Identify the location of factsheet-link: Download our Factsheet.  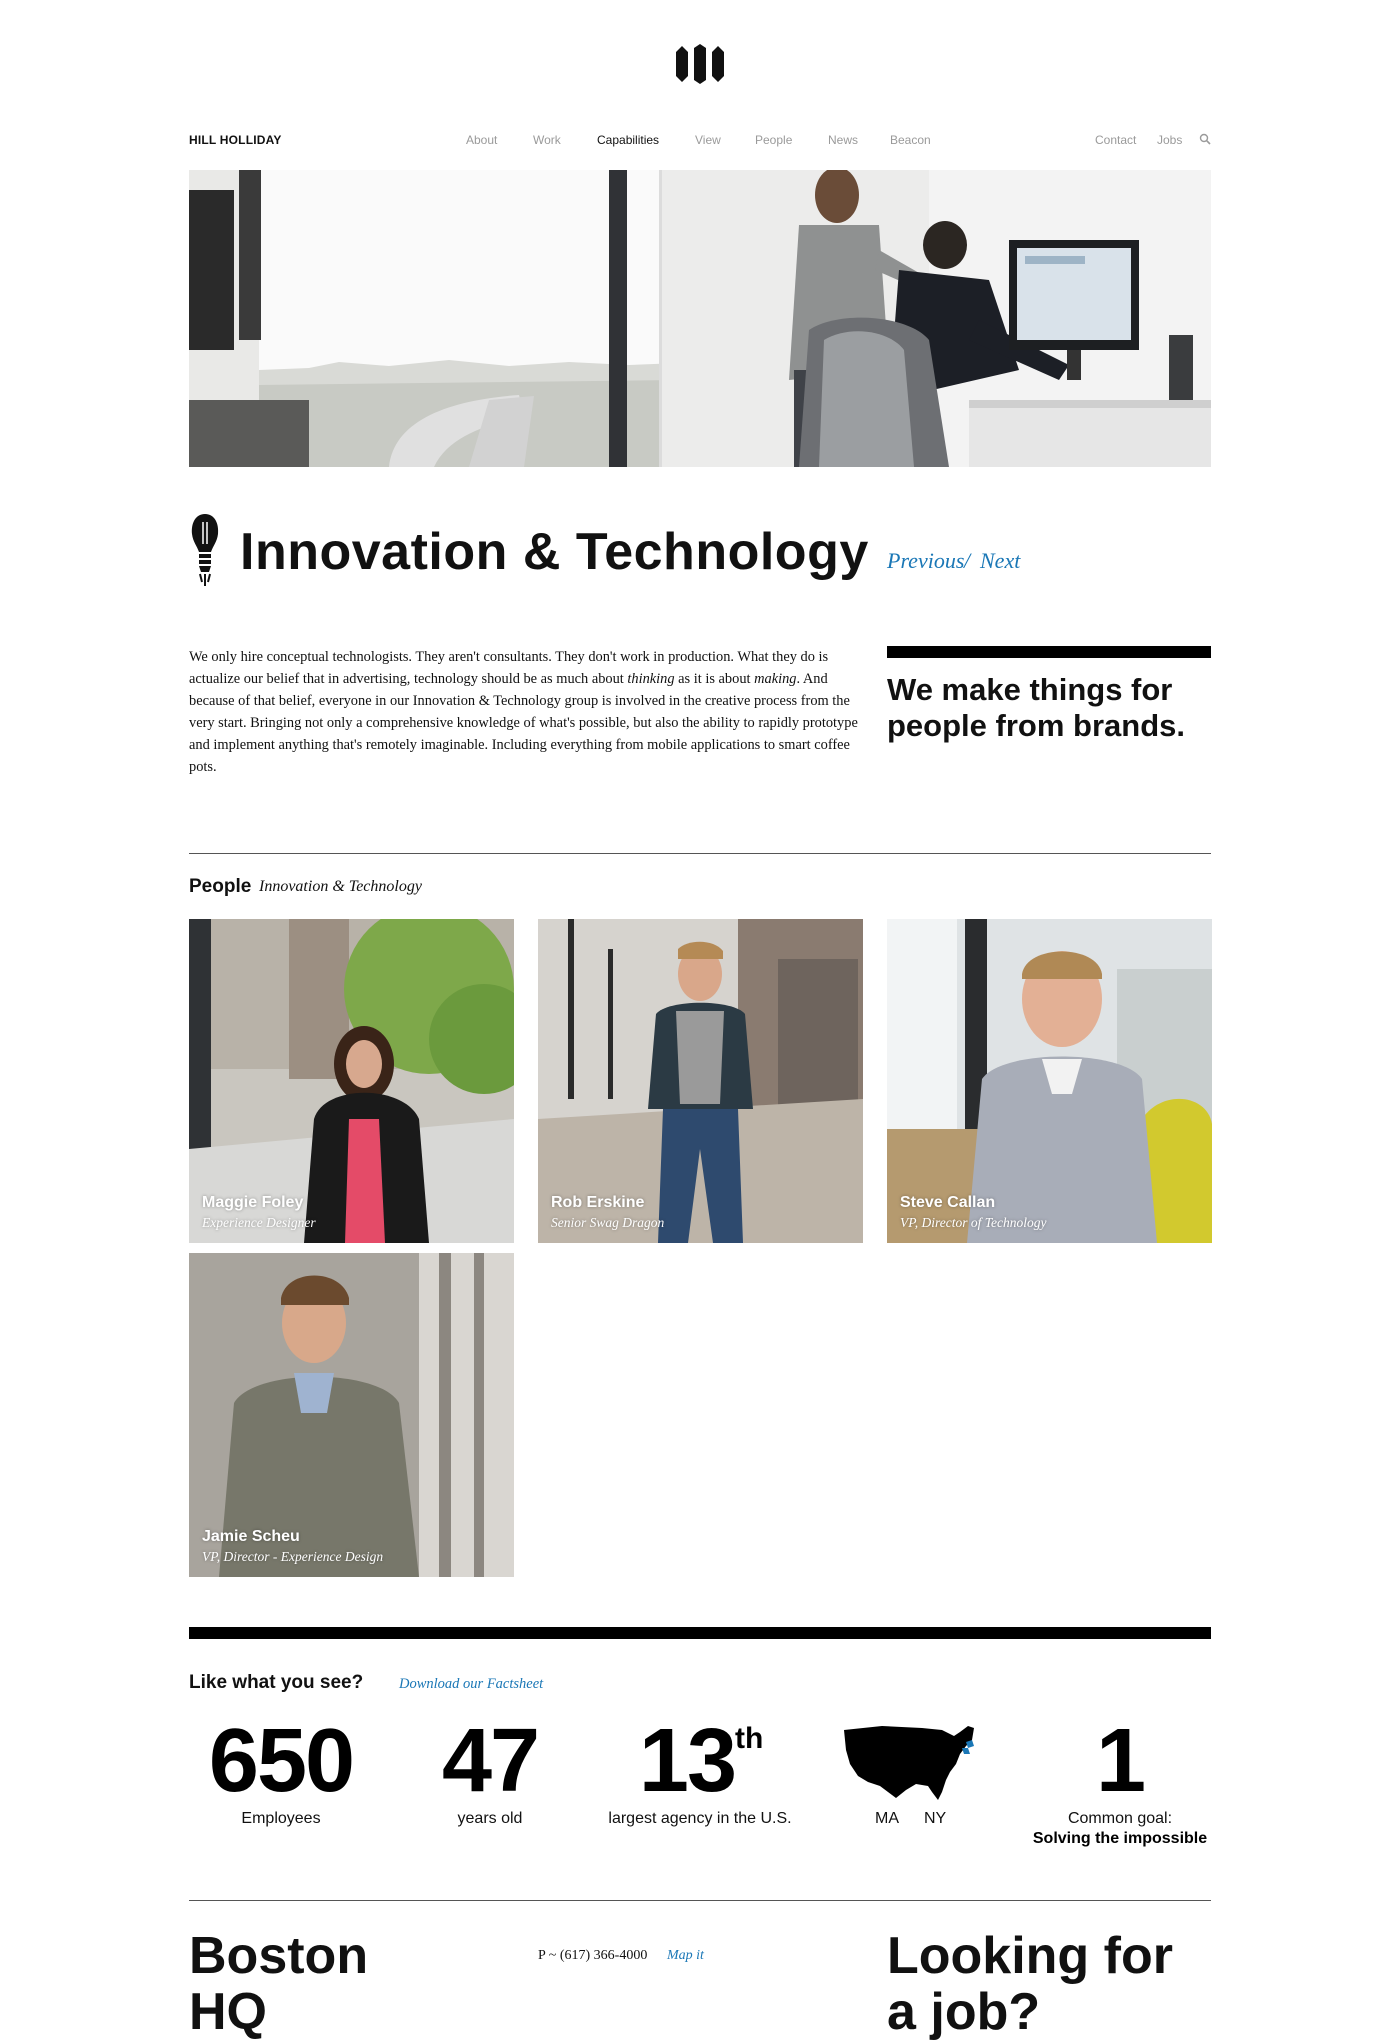
(471, 1684).